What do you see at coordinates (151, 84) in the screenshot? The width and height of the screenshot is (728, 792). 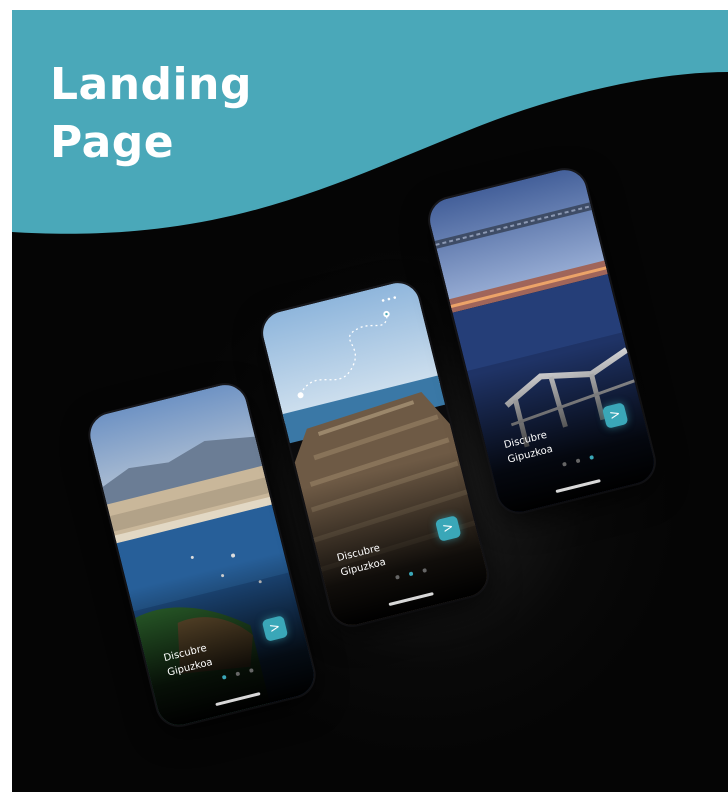 I see `page-title-line1: Landing` at bounding box center [151, 84].